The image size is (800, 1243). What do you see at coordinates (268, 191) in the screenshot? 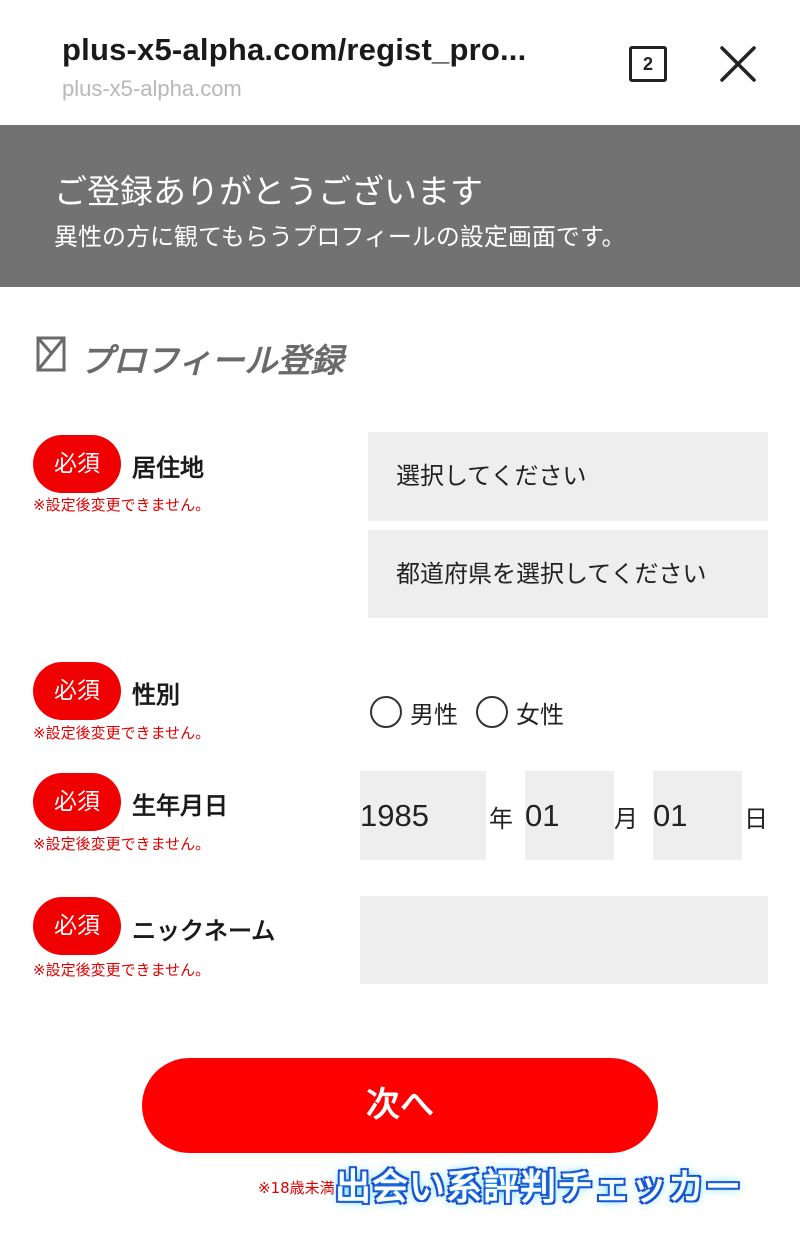
I see `banner-title: ご登録ありがとうございます` at bounding box center [268, 191].